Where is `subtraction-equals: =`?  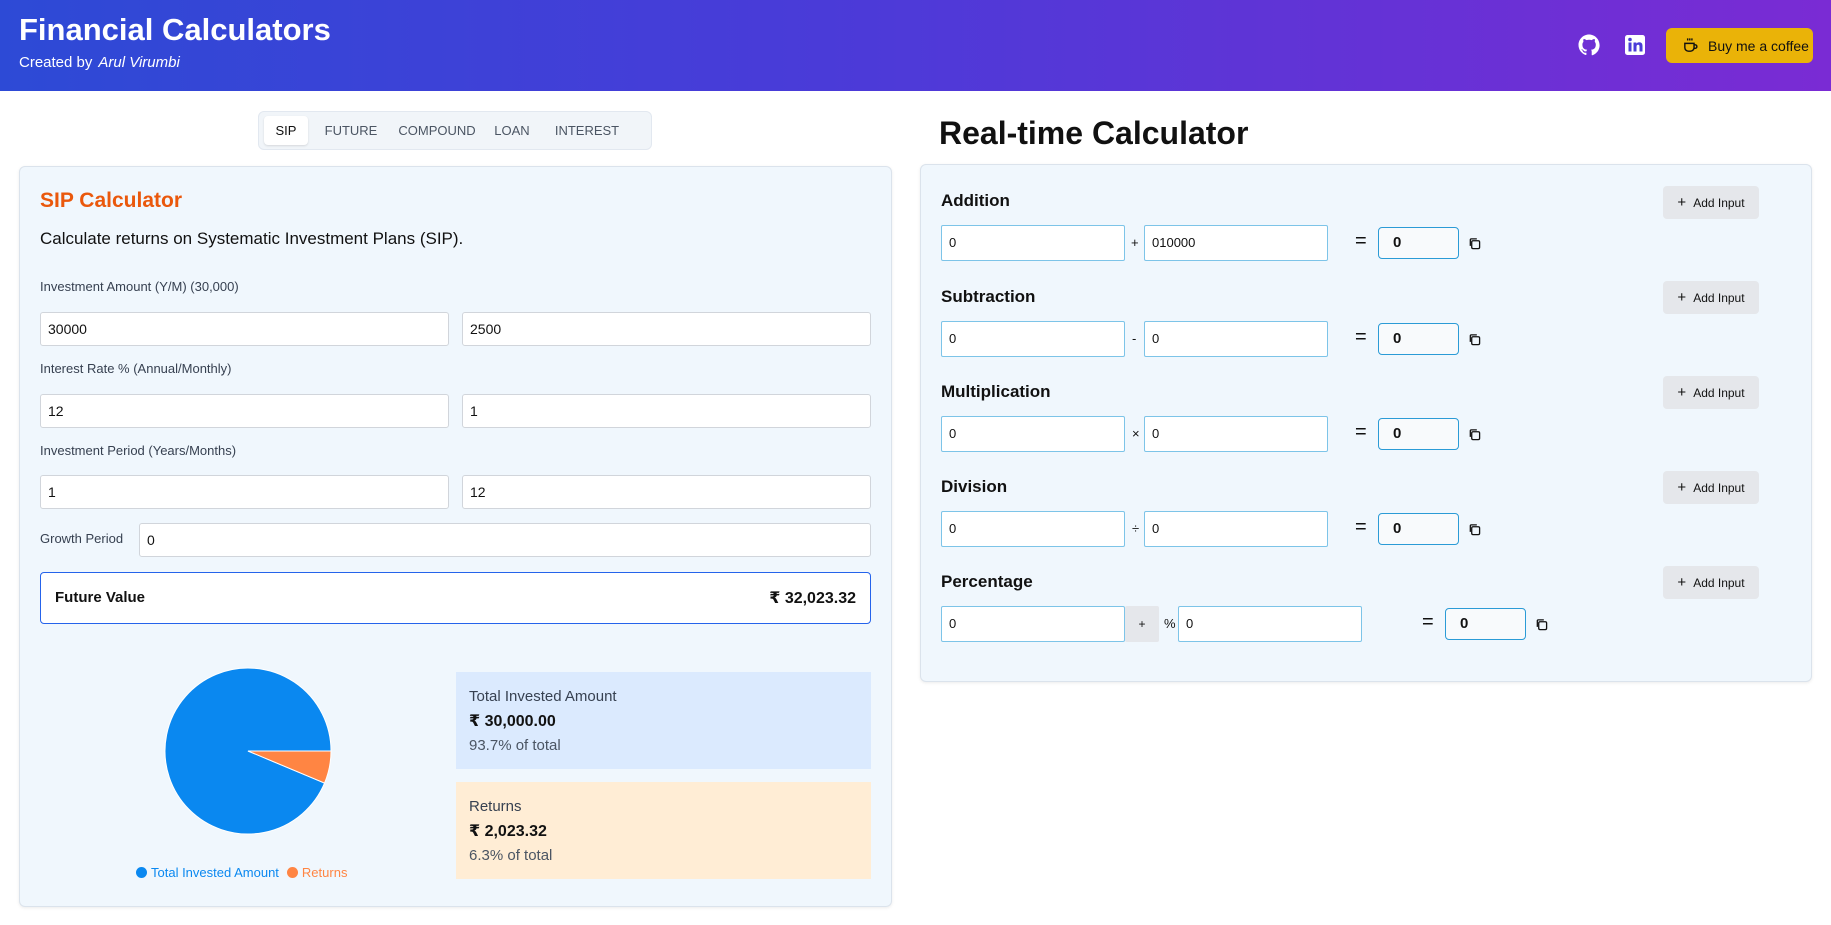
subtraction-equals: = is located at coordinates (1361, 337).